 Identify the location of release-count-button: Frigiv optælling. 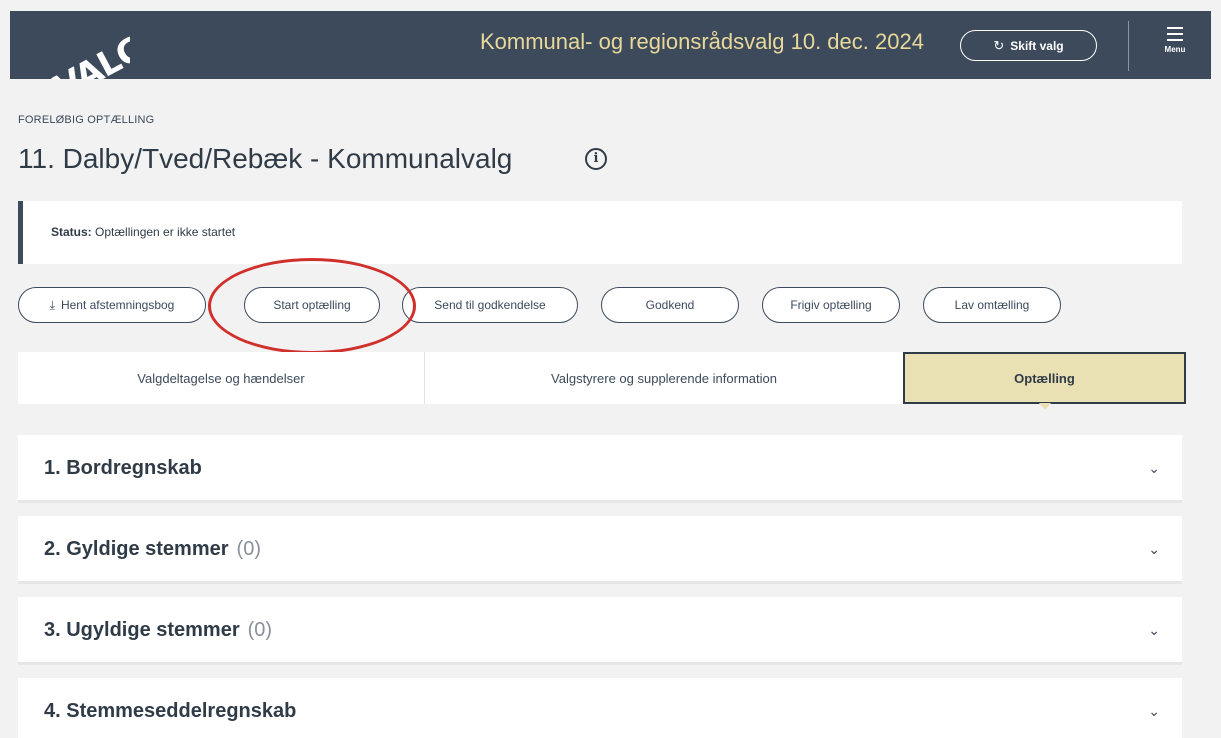
(831, 305).